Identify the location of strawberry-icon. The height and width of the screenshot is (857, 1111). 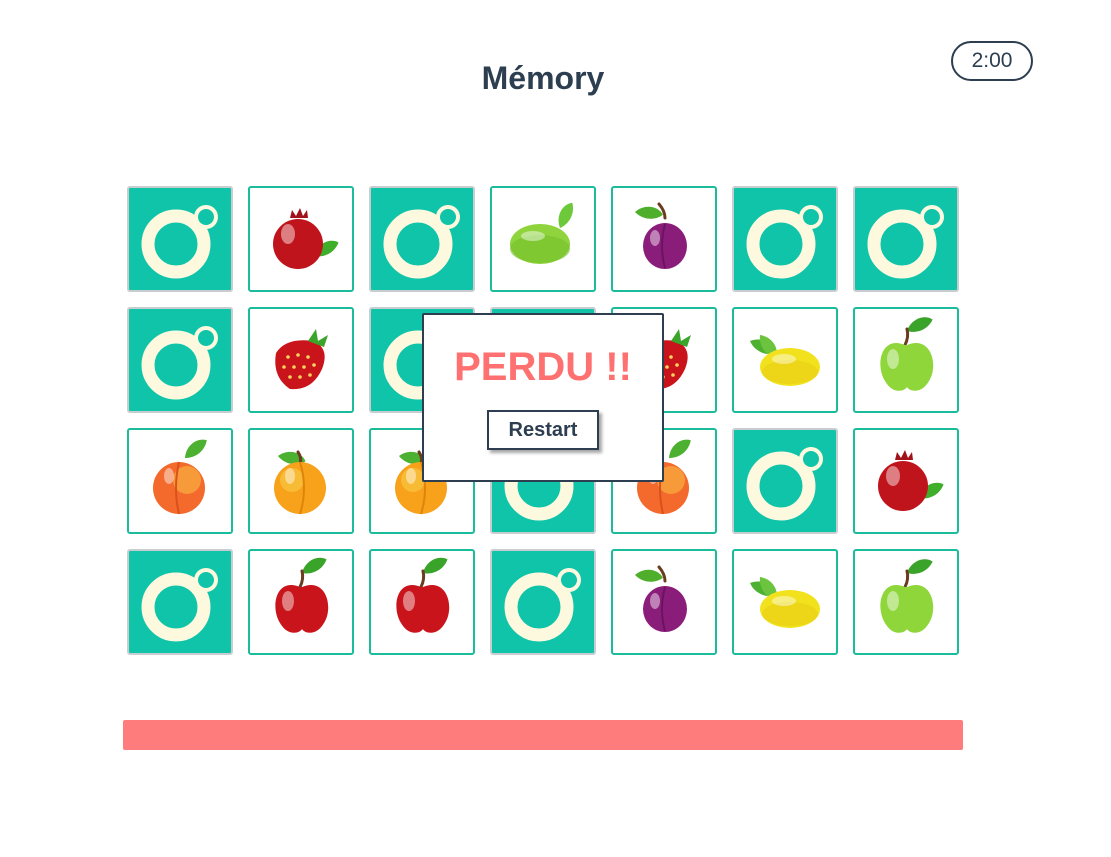
(301, 360).